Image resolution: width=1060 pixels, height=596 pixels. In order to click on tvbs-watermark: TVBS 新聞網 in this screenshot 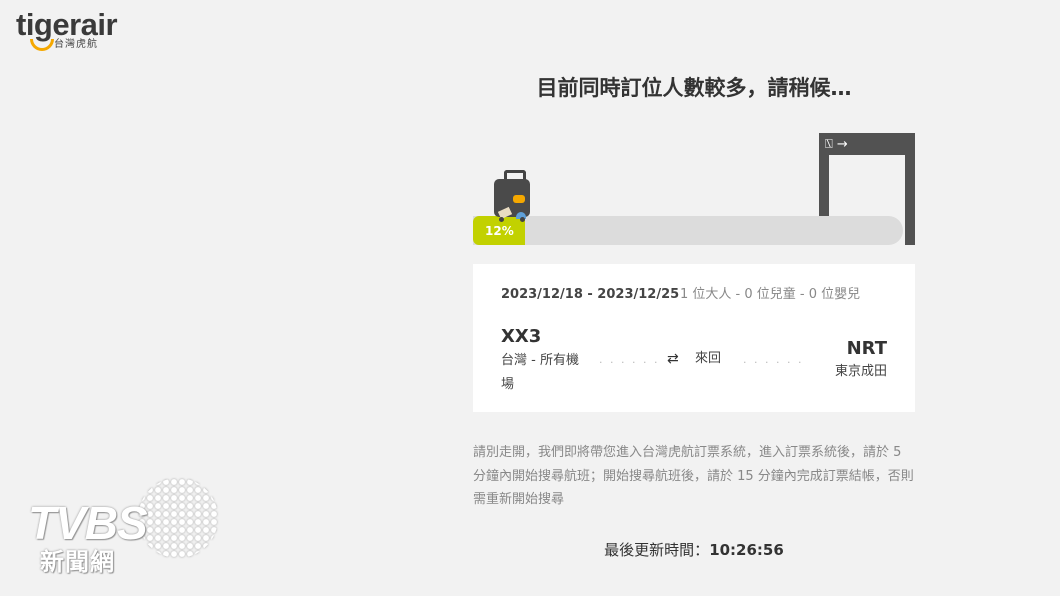, I will do `click(123, 530)`.